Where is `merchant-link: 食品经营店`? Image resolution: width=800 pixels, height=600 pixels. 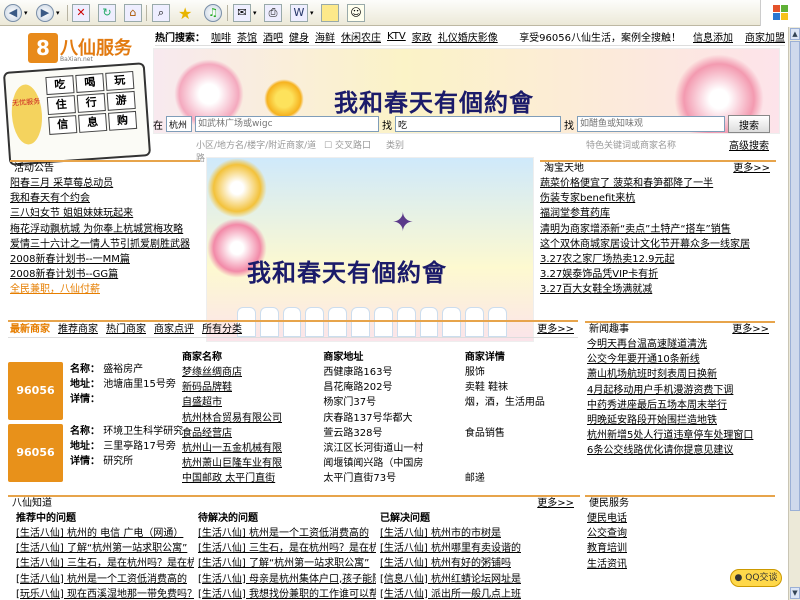
merchant-link: 食品经营店 is located at coordinates (207, 433).